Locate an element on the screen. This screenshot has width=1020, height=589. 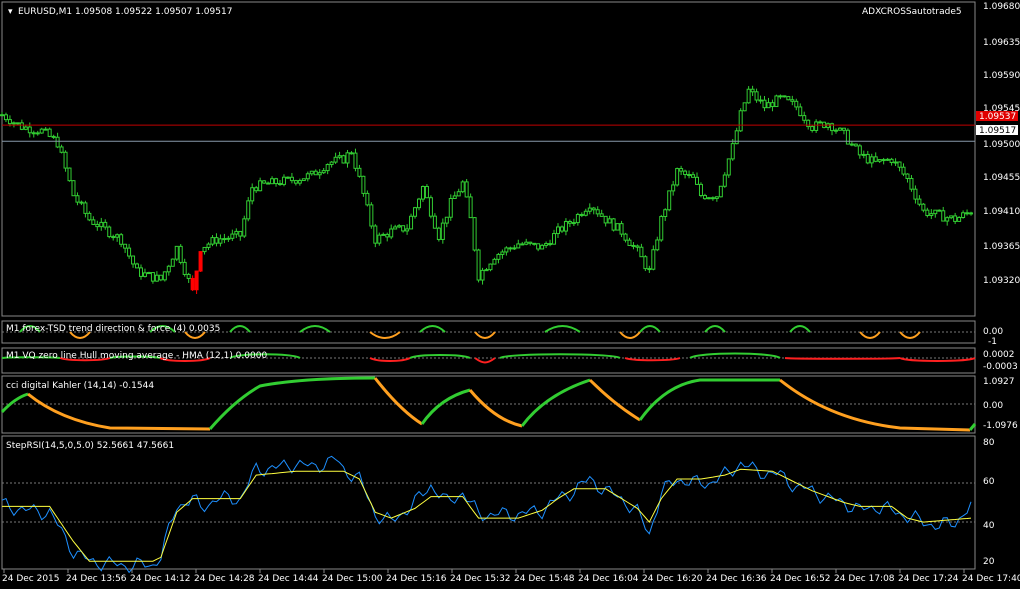
time-label: 24 Dec 16:04 is located at coordinates (608, 579).